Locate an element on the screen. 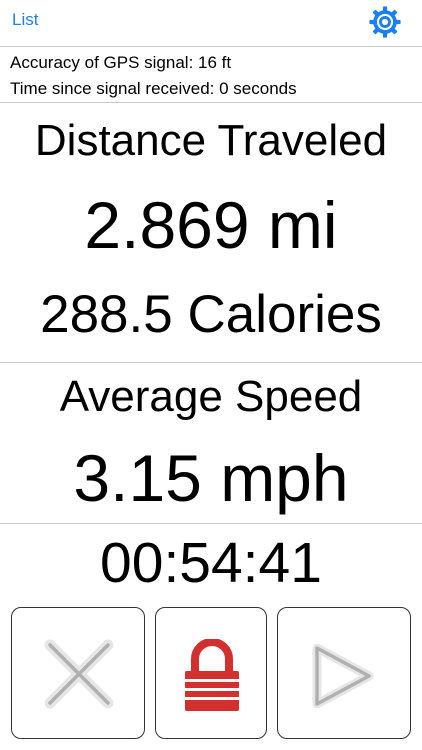  start-button is located at coordinates (344, 673).